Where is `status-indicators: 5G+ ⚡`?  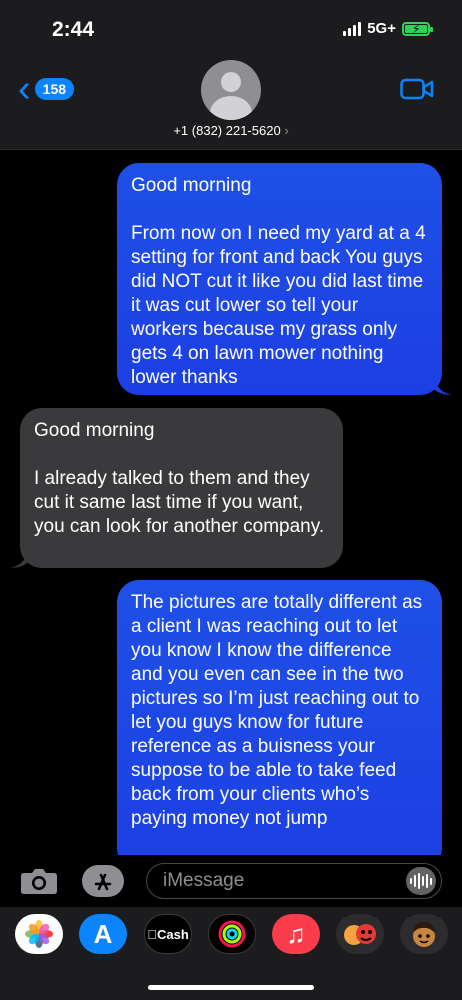 status-indicators: 5G+ ⚡ is located at coordinates (388, 28).